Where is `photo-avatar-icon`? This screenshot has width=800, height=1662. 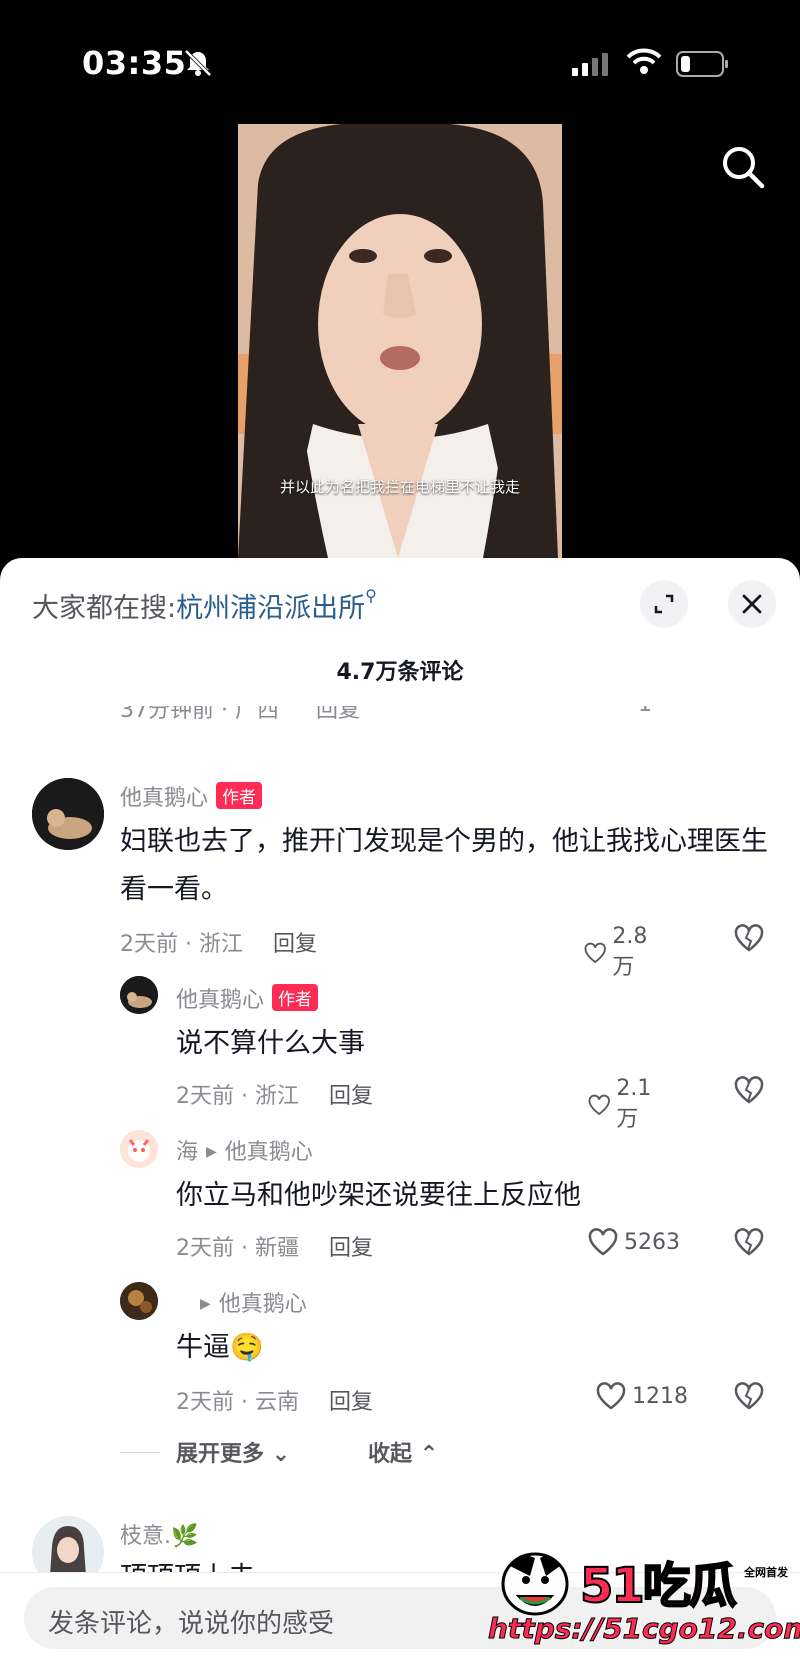 photo-avatar-icon is located at coordinates (139, 1301).